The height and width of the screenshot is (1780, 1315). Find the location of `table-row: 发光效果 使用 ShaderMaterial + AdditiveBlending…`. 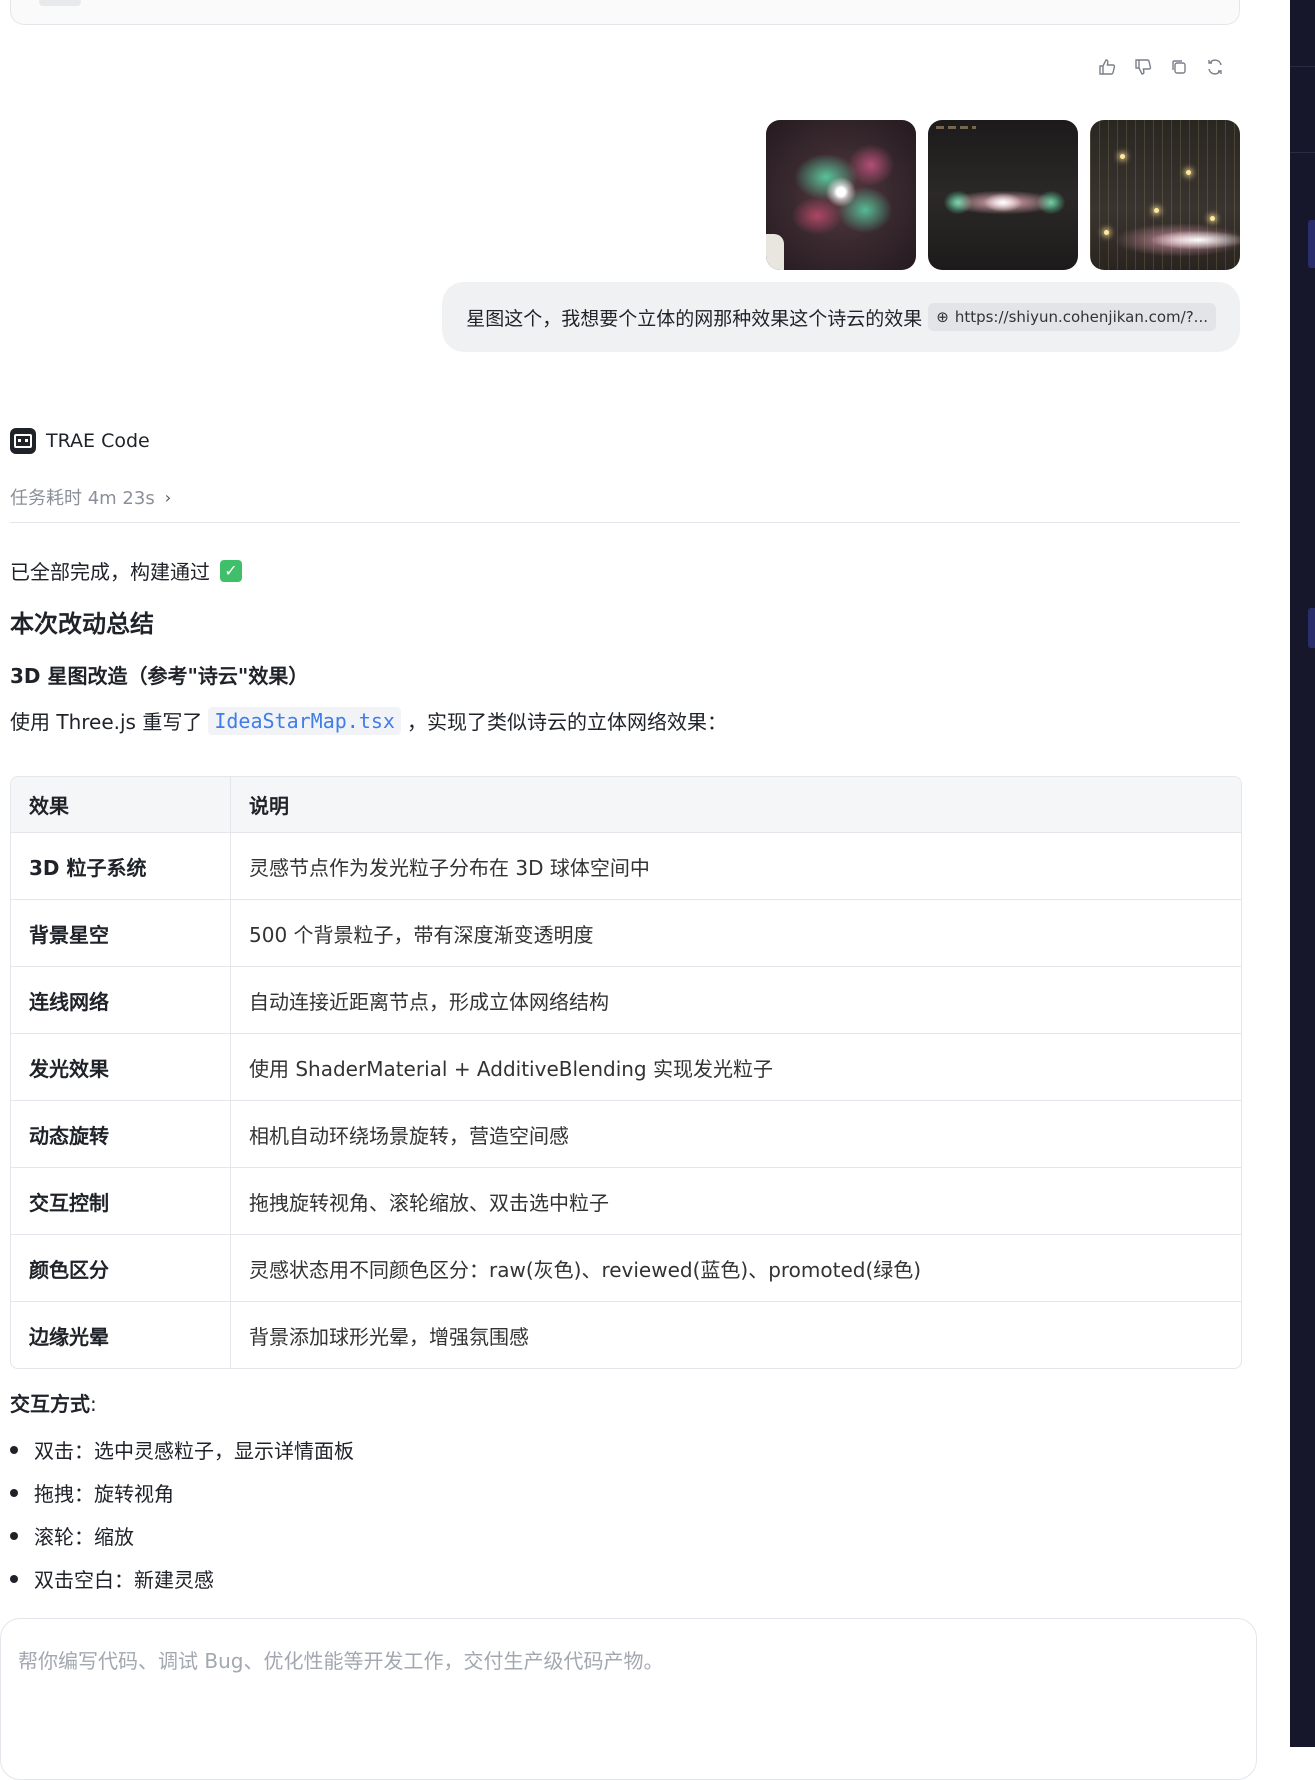

table-row: 发光效果 使用 ShaderMaterial + AdditiveBlending… is located at coordinates (626, 1066).